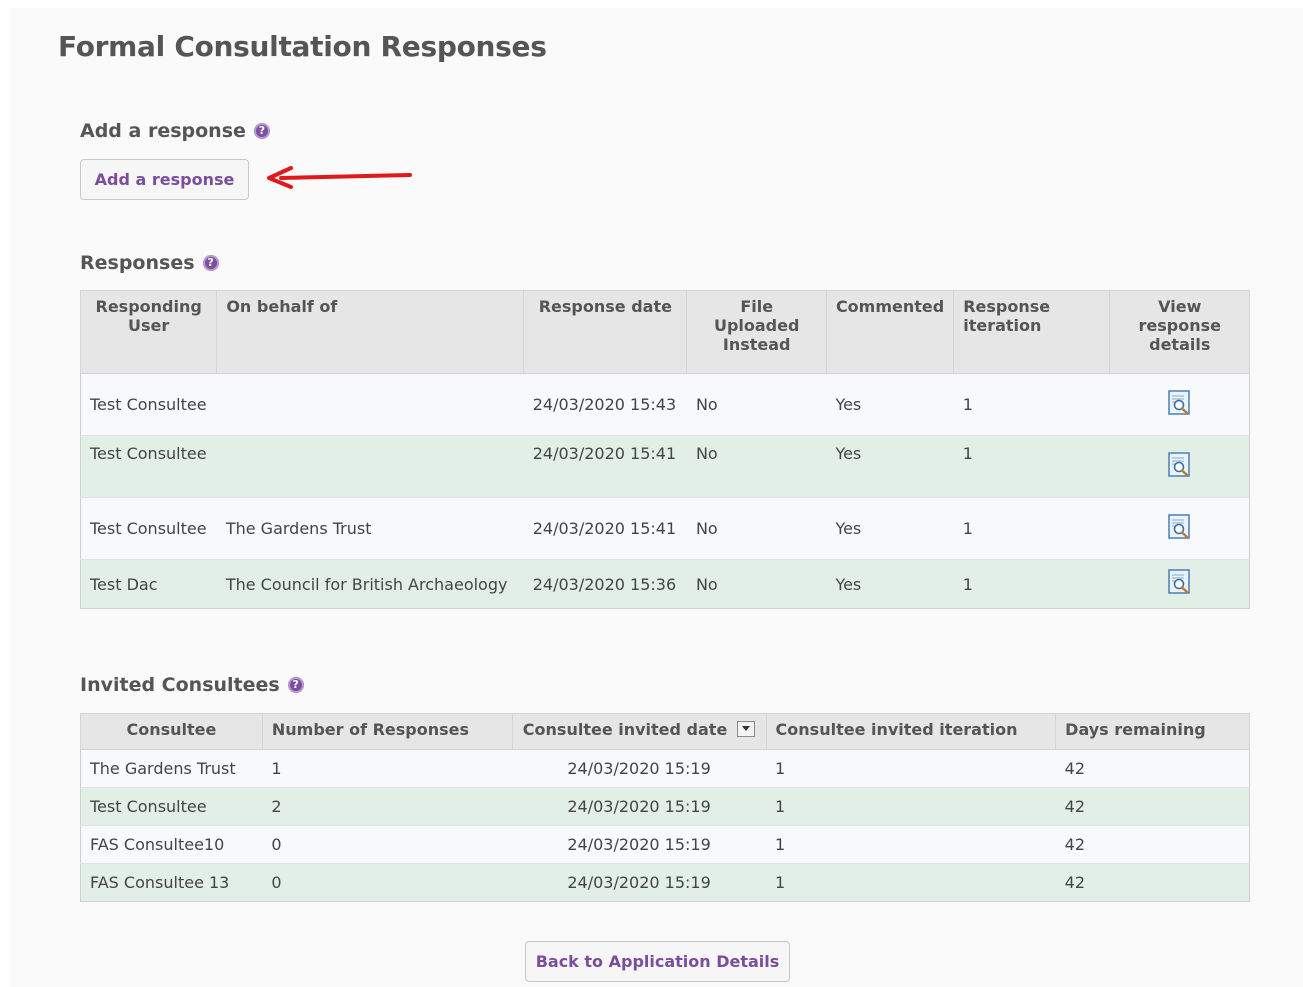 This screenshot has height=987, width=1303. What do you see at coordinates (1032, 332) in the screenshot?
I see `column-header-response-iteration: Response iteration` at bounding box center [1032, 332].